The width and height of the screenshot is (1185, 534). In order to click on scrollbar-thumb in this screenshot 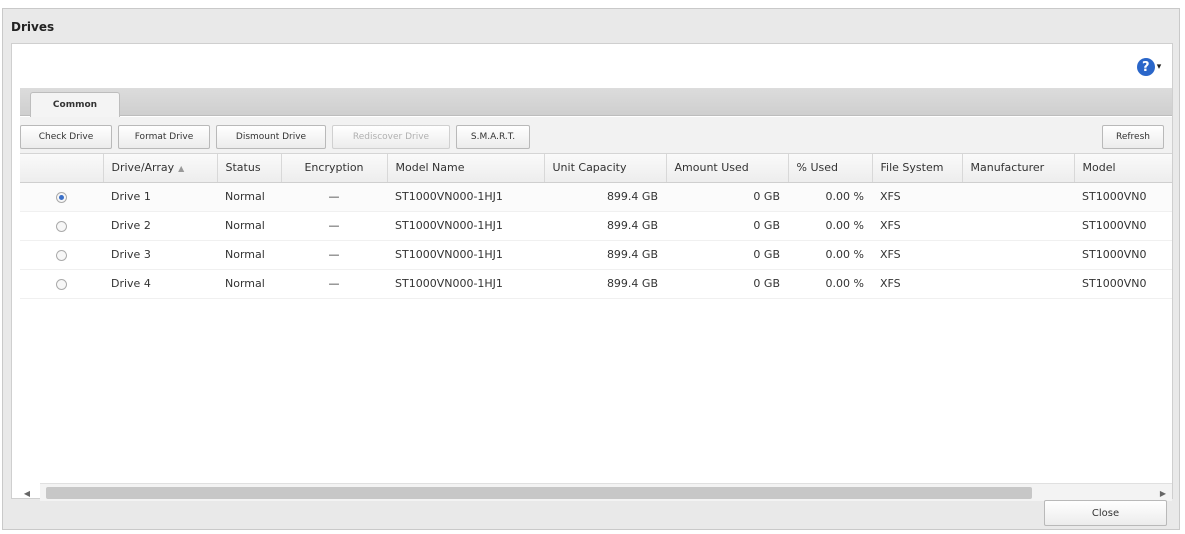, I will do `click(539, 493)`.